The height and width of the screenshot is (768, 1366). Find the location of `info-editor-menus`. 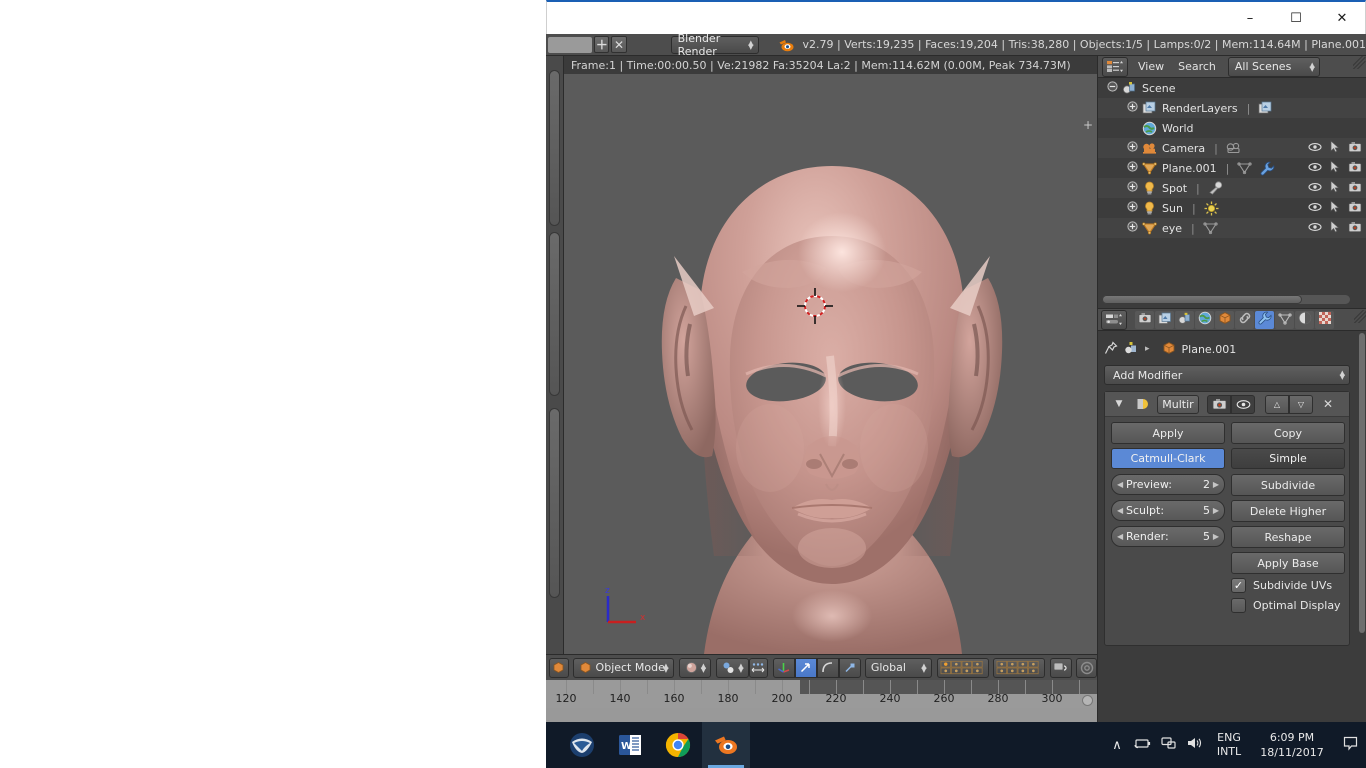

info-editor-menus is located at coordinates (570, 44).